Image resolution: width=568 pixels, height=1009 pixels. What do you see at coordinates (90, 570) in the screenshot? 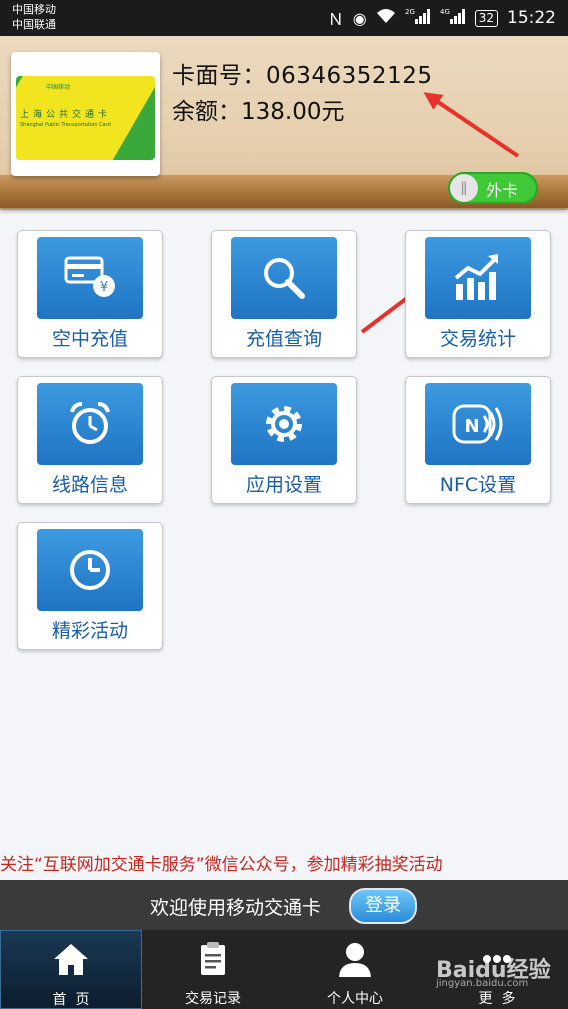
I see `clock-icon` at bounding box center [90, 570].